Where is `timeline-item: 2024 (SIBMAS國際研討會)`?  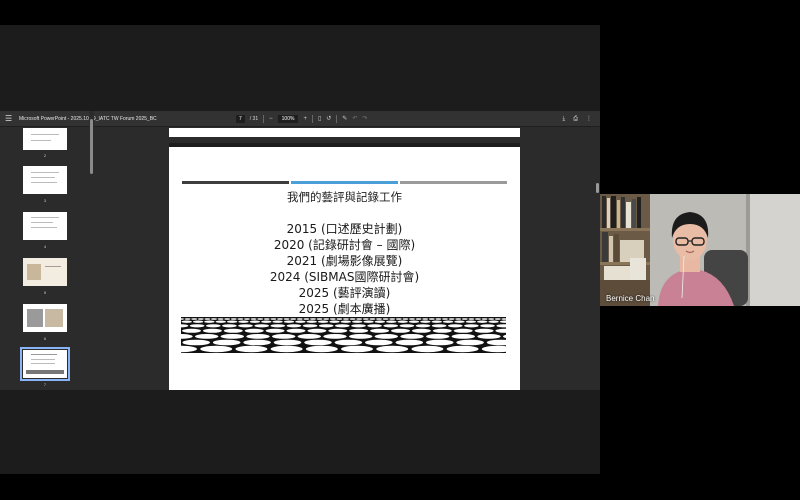
timeline-item: 2024 (SIBMAS國際研討會) is located at coordinates (344, 277).